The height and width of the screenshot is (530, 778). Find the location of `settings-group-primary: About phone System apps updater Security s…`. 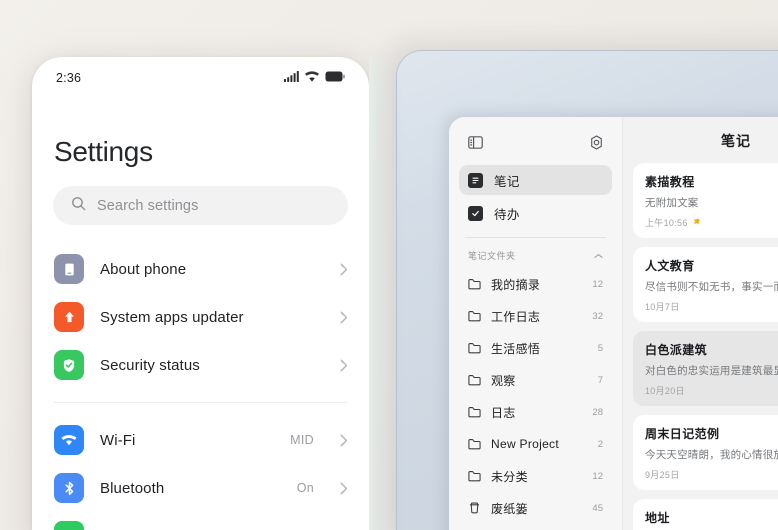

settings-group-primary: About phone System apps updater Security s… is located at coordinates (200, 317).